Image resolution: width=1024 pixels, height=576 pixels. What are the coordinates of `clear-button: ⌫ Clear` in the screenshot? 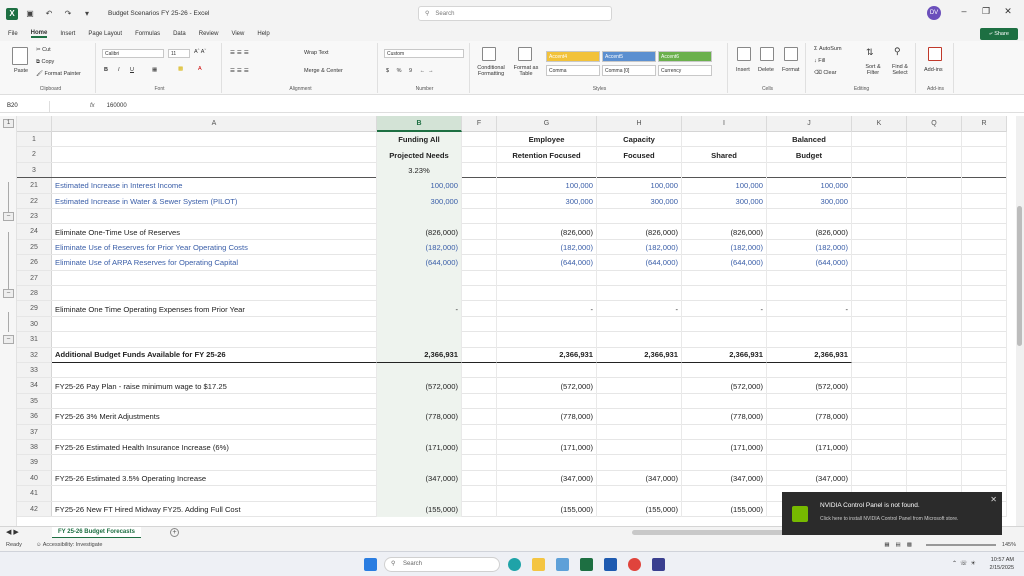 It's located at (825, 73).